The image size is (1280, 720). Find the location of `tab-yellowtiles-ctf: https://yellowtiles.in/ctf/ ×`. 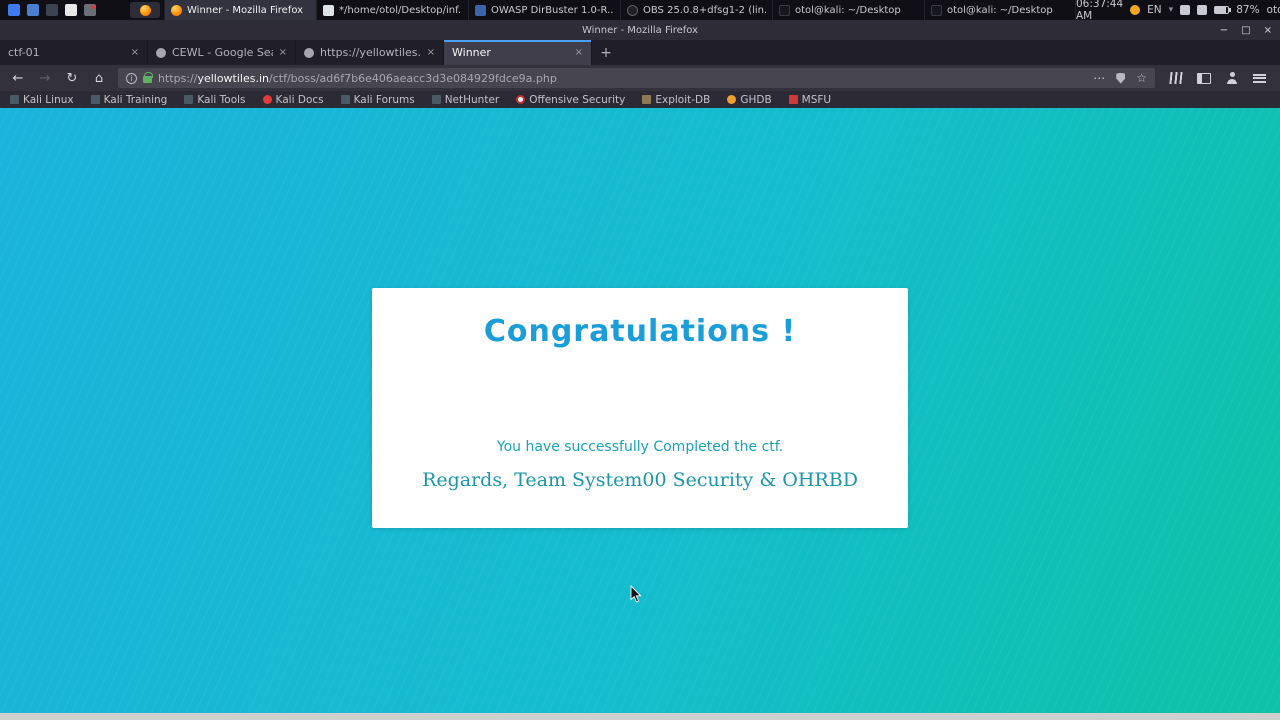

tab-yellowtiles-ctf: https://yellowtiles.in/ctf/ × is located at coordinates (370, 52).